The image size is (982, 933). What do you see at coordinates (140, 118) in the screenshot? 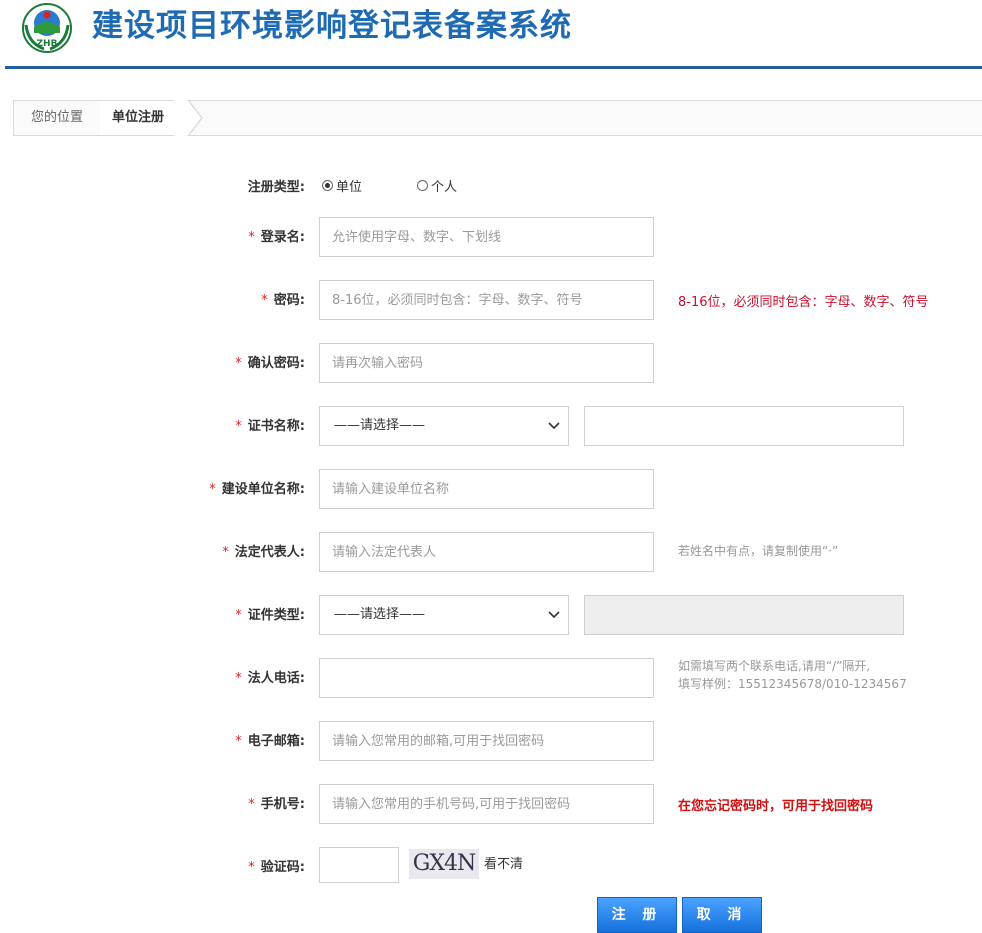
I see `breadcrumb-current: 单位注册` at bounding box center [140, 118].